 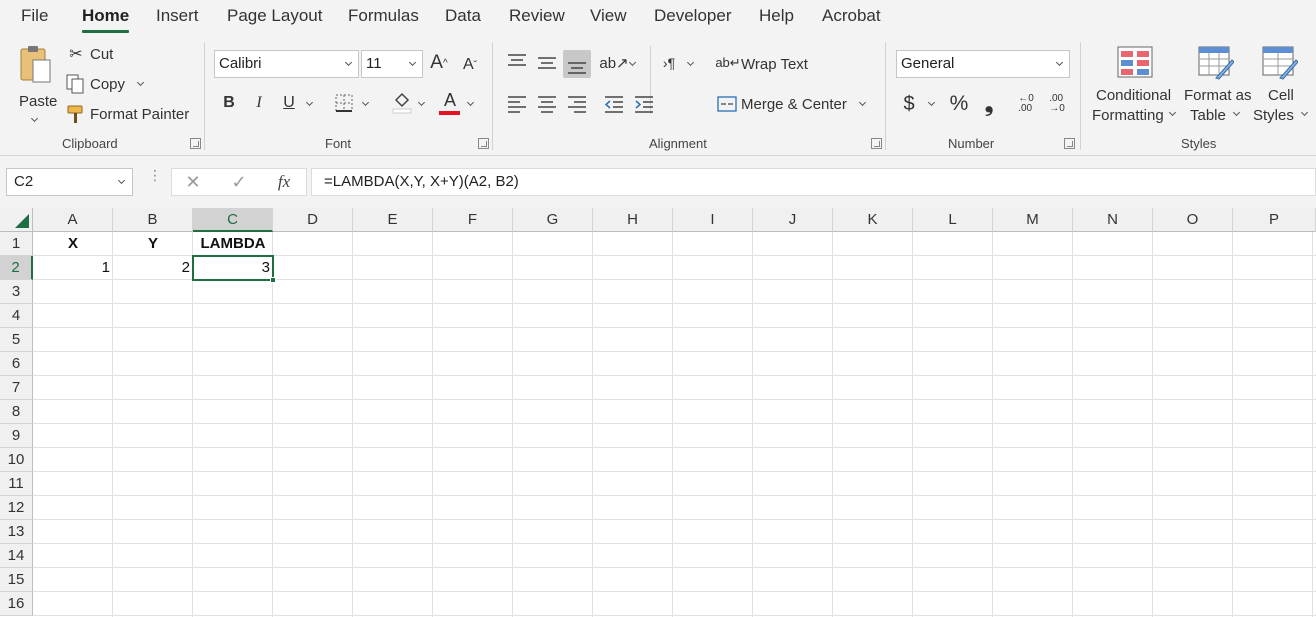 I want to click on tab-formulas: Formulas, so click(x=383, y=16).